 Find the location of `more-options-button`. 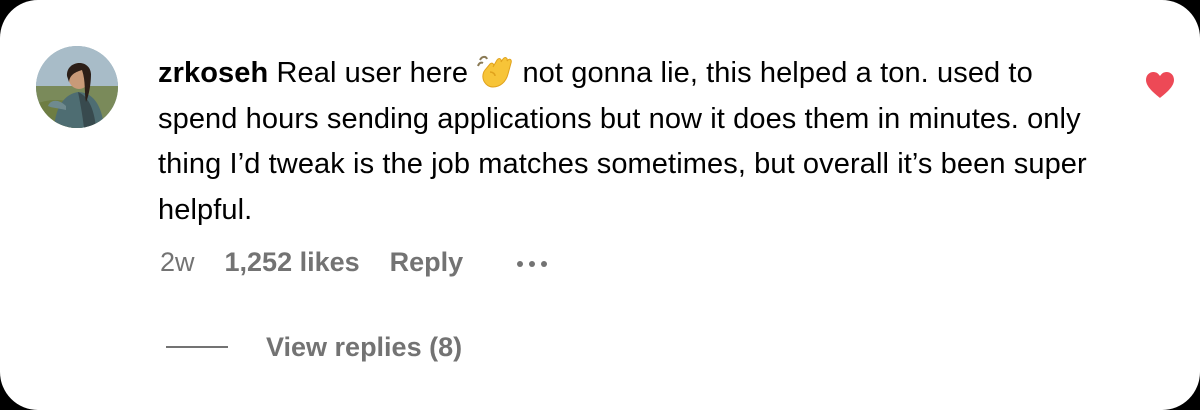

more-options-button is located at coordinates (532, 262).